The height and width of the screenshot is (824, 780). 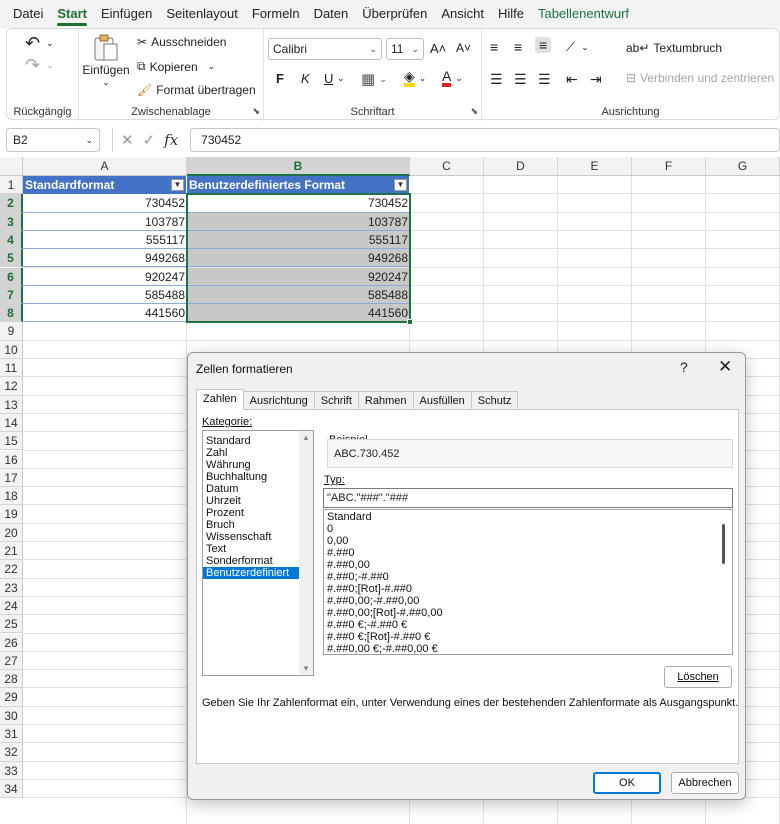 What do you see at coordinates (462, 14) in the screenshot?
I see `menu-ansicht: Ansicht` at bounding box center [462, 14].